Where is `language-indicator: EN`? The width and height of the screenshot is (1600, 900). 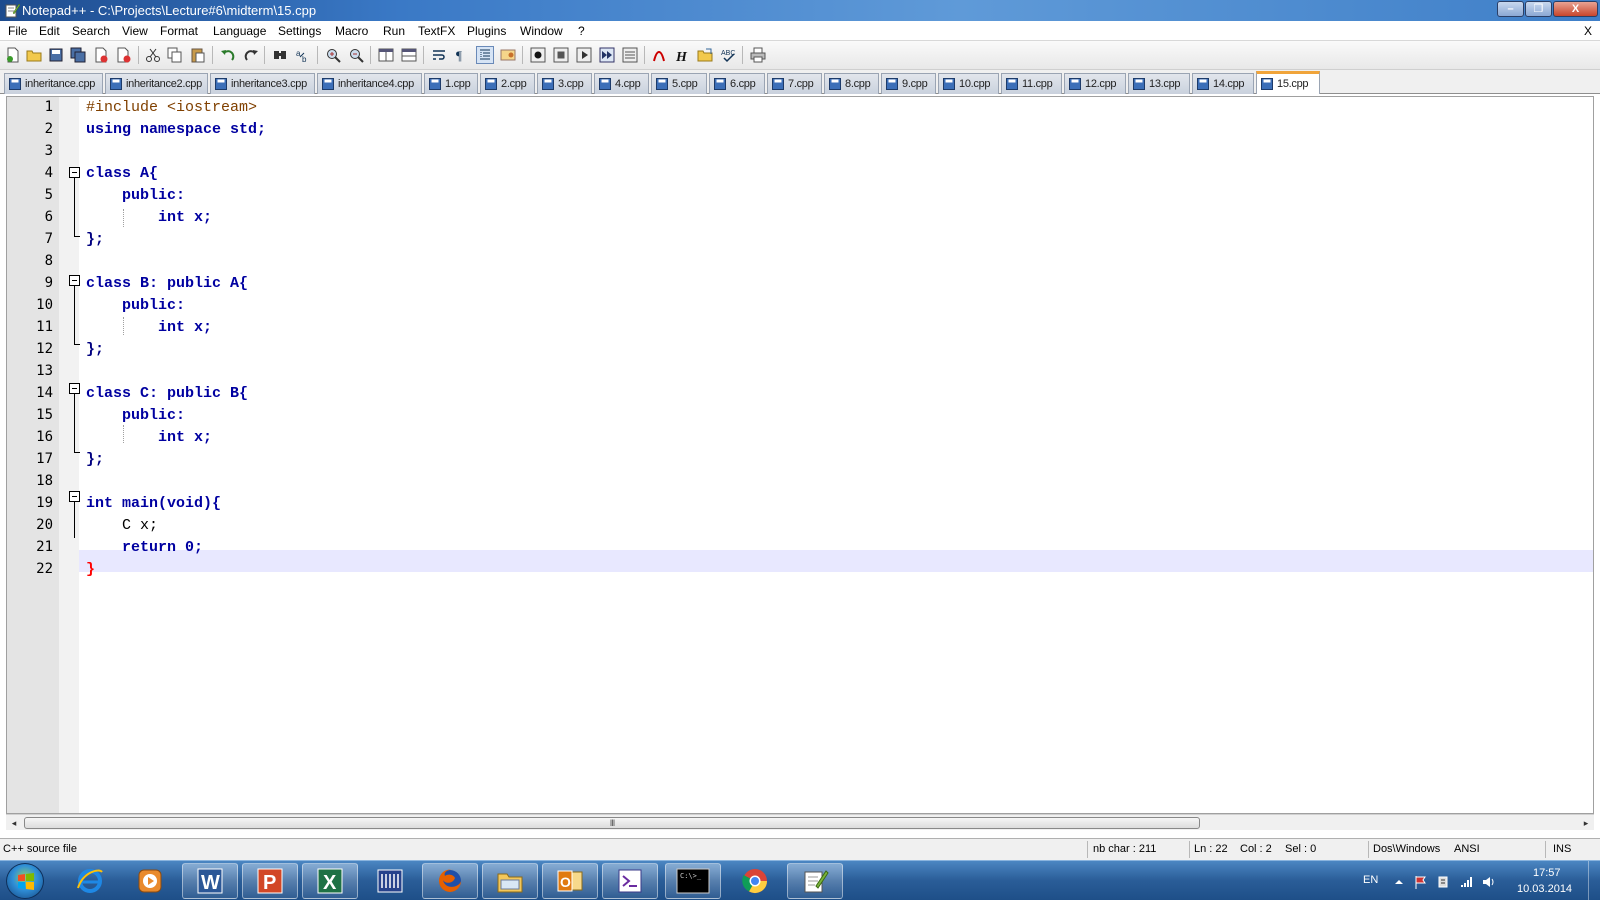
language-indicator: EN is located at coordinates (1370, 880).